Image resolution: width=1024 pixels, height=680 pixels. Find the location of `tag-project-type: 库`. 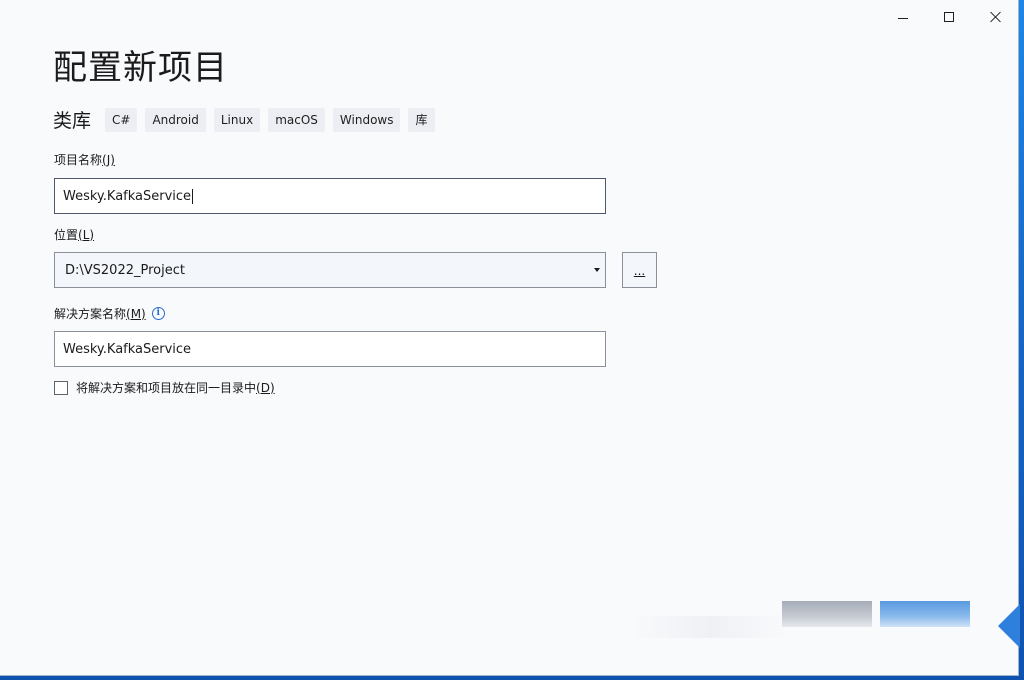

tag-project-type: 库 is located at coordinates (421, 119).